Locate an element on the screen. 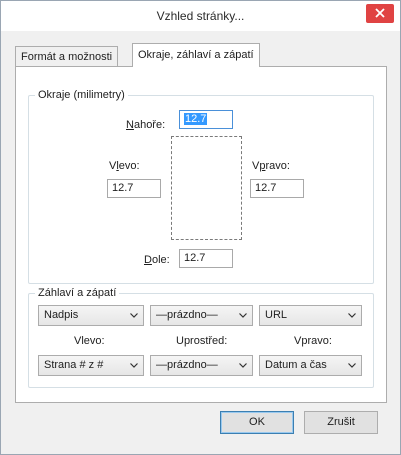 The image size is (401, 455). margin-right-label: Vpravo: is located at coordinates (271, 166).